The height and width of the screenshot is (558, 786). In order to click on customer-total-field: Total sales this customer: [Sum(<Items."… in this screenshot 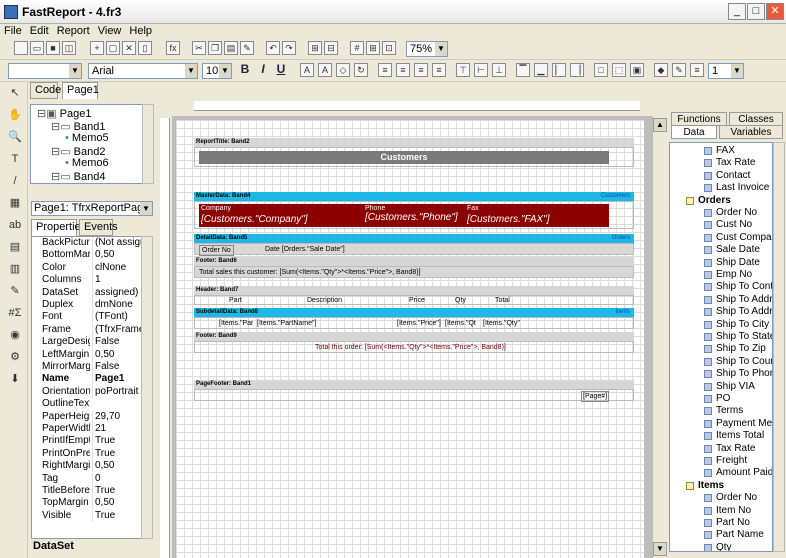, I will do `click(310, 272)`.